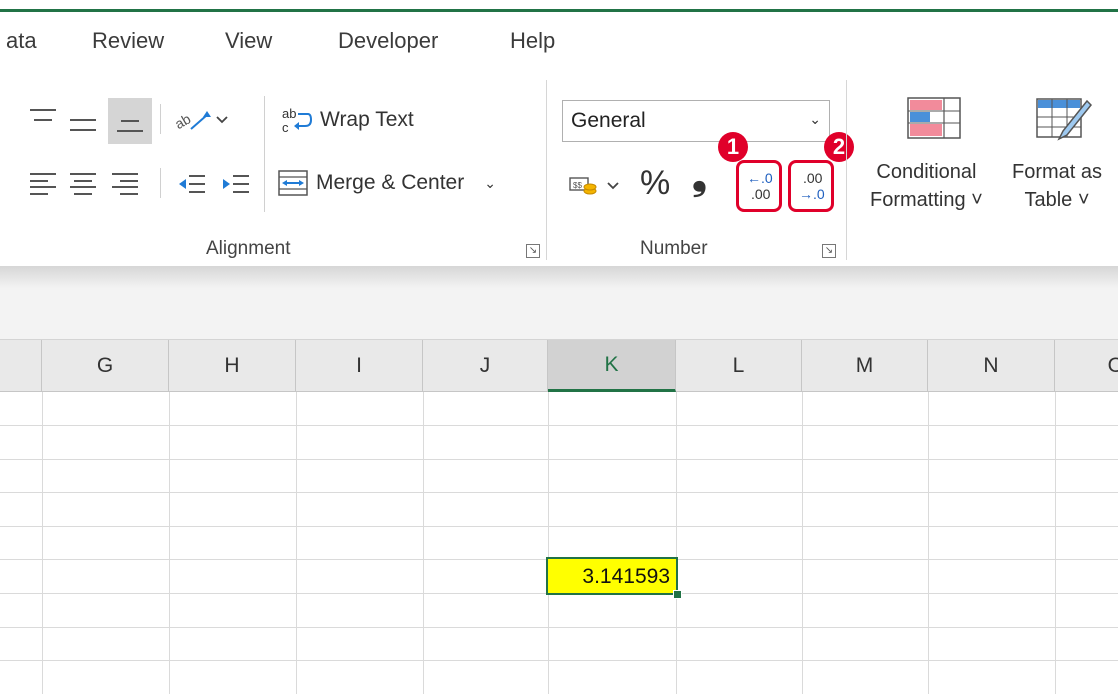 This screenshot has width=1118, height=694. Describe the element at coordinates (83, 120) in the screenshot. I see `align-middle-icon` at that location.